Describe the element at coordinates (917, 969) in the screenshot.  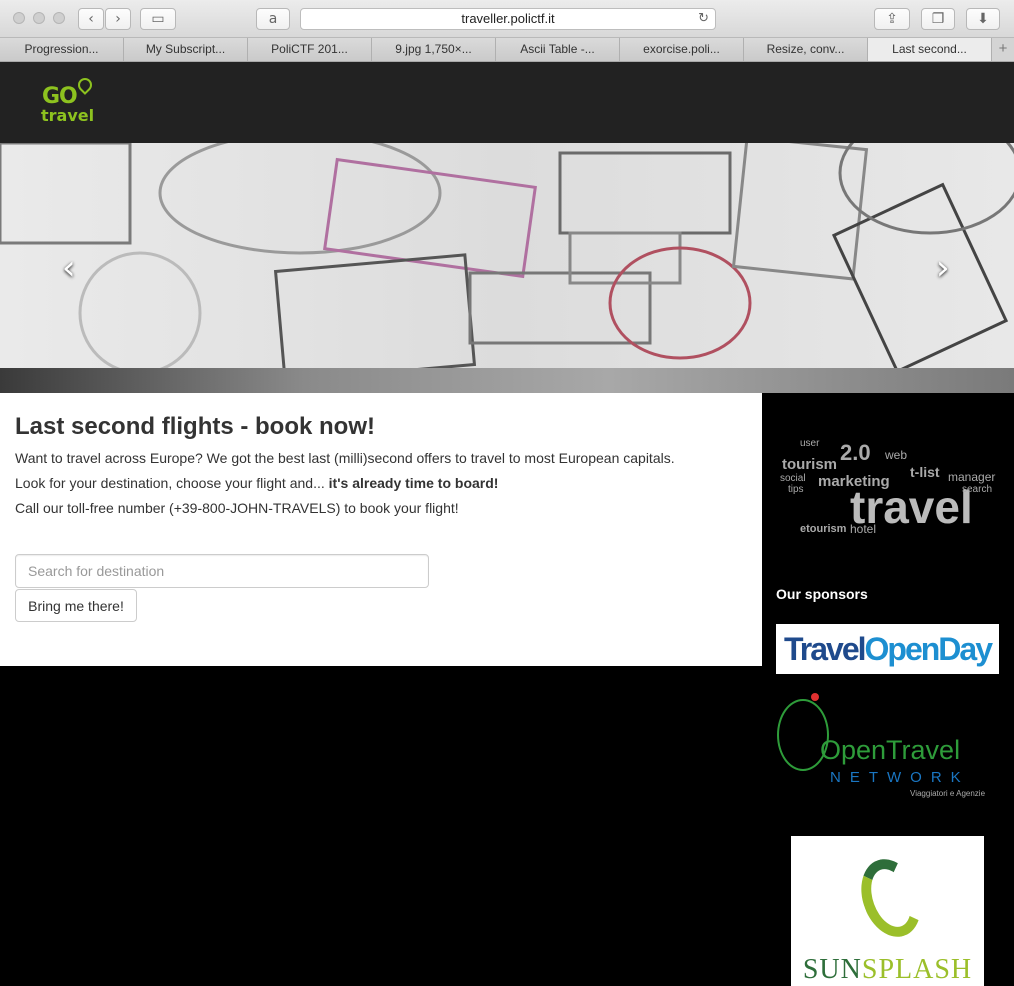
I see `sponsor3-text-splash: SPLASH` at that location.